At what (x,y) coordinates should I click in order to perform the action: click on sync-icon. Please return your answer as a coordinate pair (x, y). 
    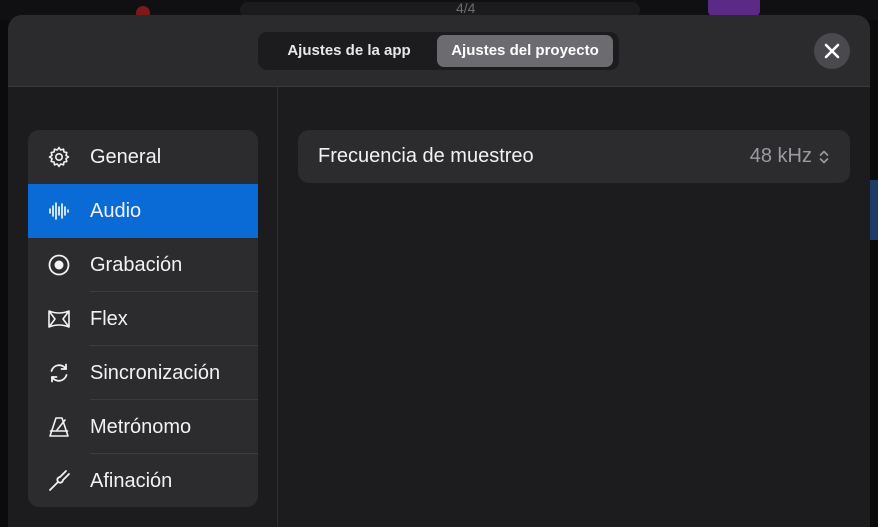
    Looking at the image, I should click on (59, 373).